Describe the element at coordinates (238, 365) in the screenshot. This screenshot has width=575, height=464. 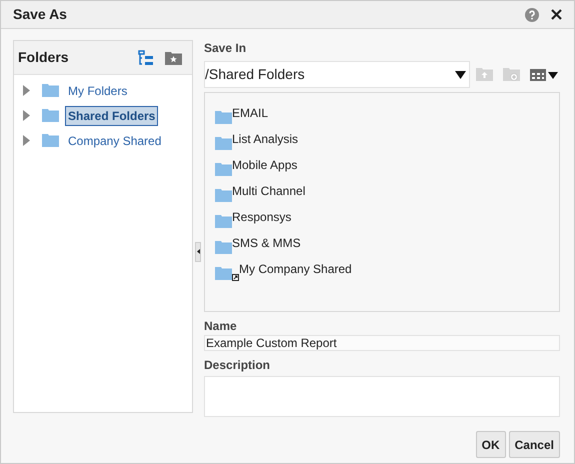
I see `field-label: Description` at that location.